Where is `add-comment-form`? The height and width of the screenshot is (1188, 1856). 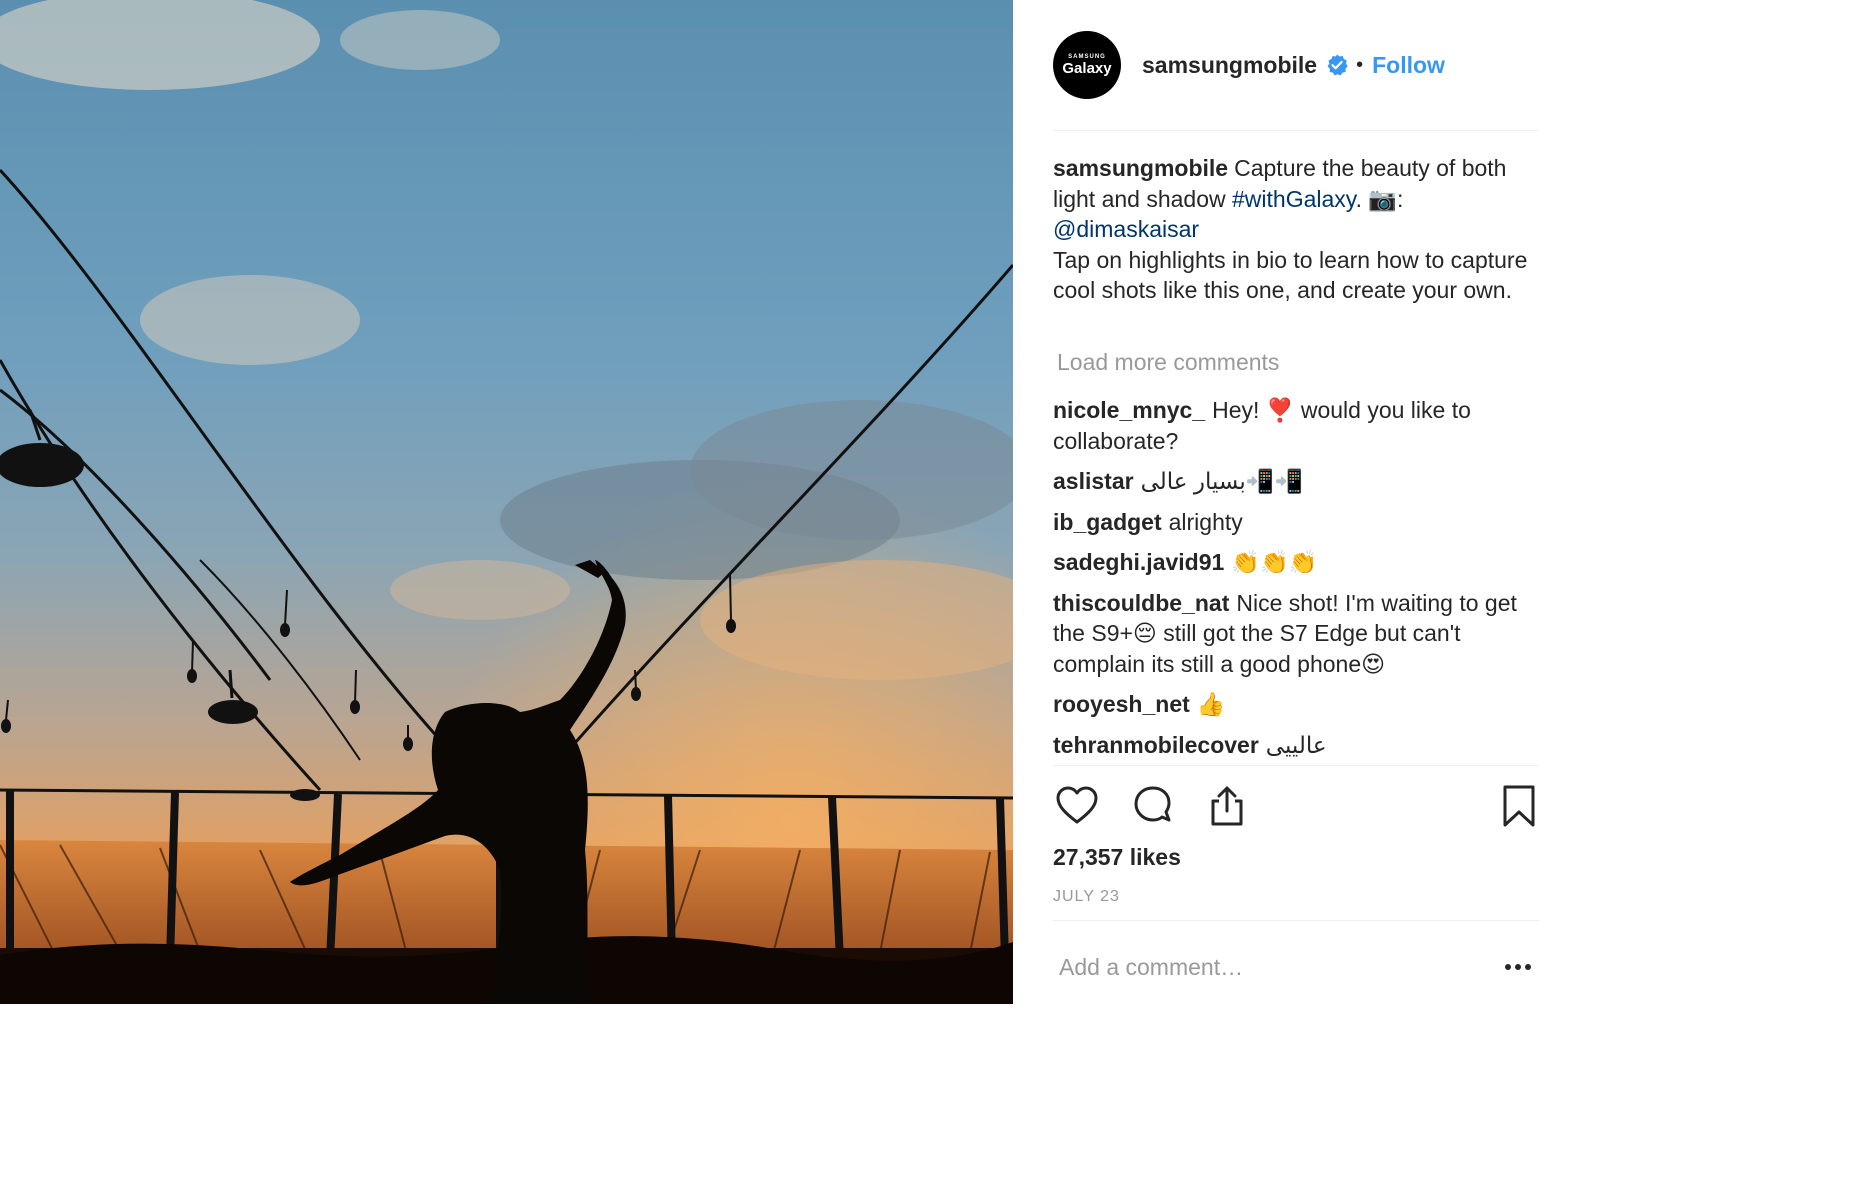
add-comment-form is located at coordinates (1296, 968).